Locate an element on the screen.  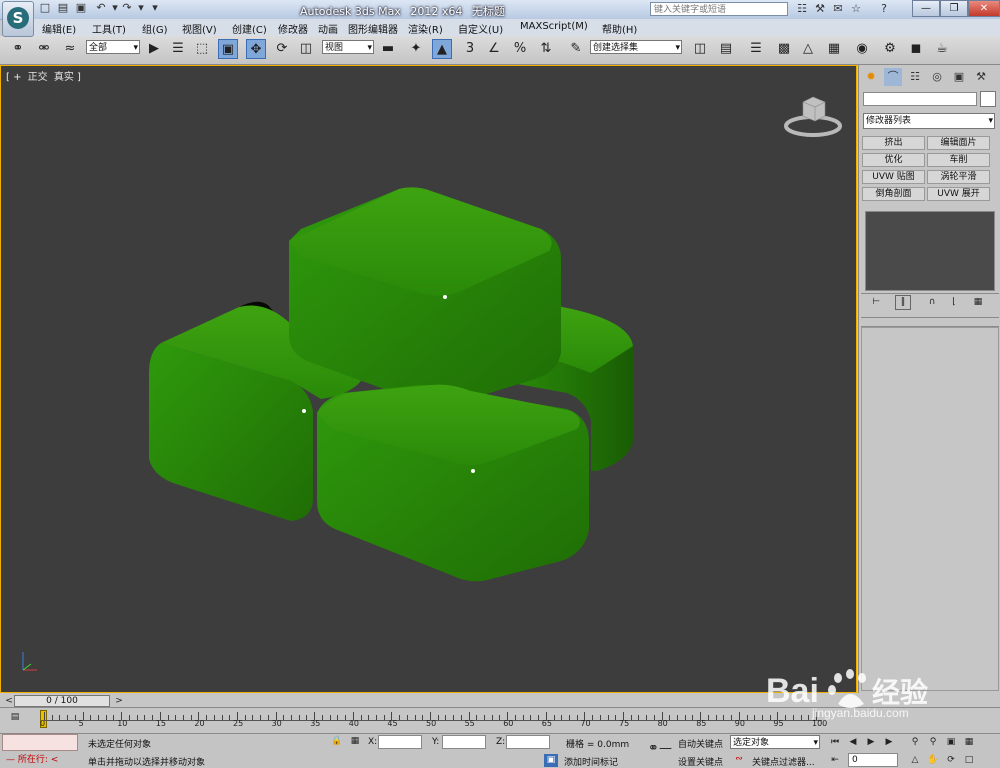
menu-modifiers: 修改器 is located at coordinates (293, 28).